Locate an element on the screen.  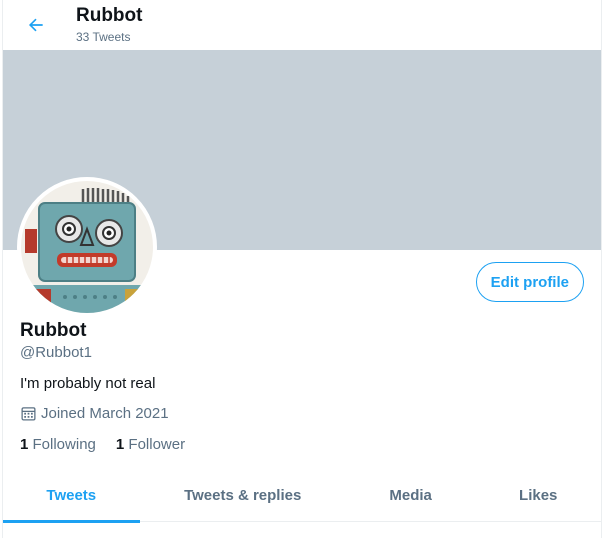
tweet-count: 33 Tweets is located at coordinates (103, 37).